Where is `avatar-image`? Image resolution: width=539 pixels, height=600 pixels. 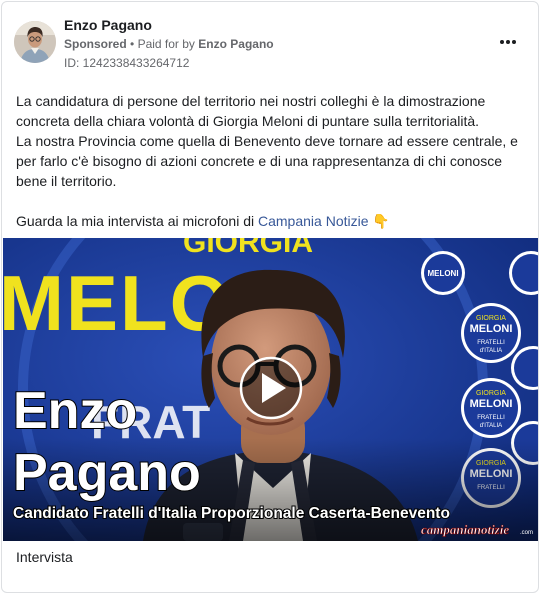 avatar-image is located at coordinates (35, 42).